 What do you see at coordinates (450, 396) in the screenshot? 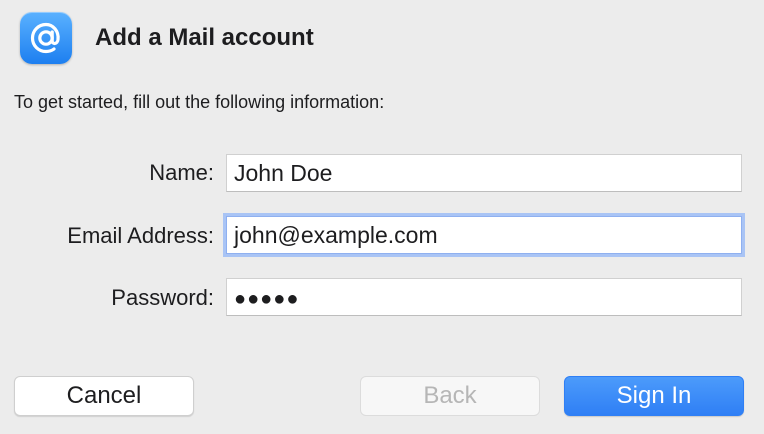
I see `back-button: Back` at bounding box center [450, 396].